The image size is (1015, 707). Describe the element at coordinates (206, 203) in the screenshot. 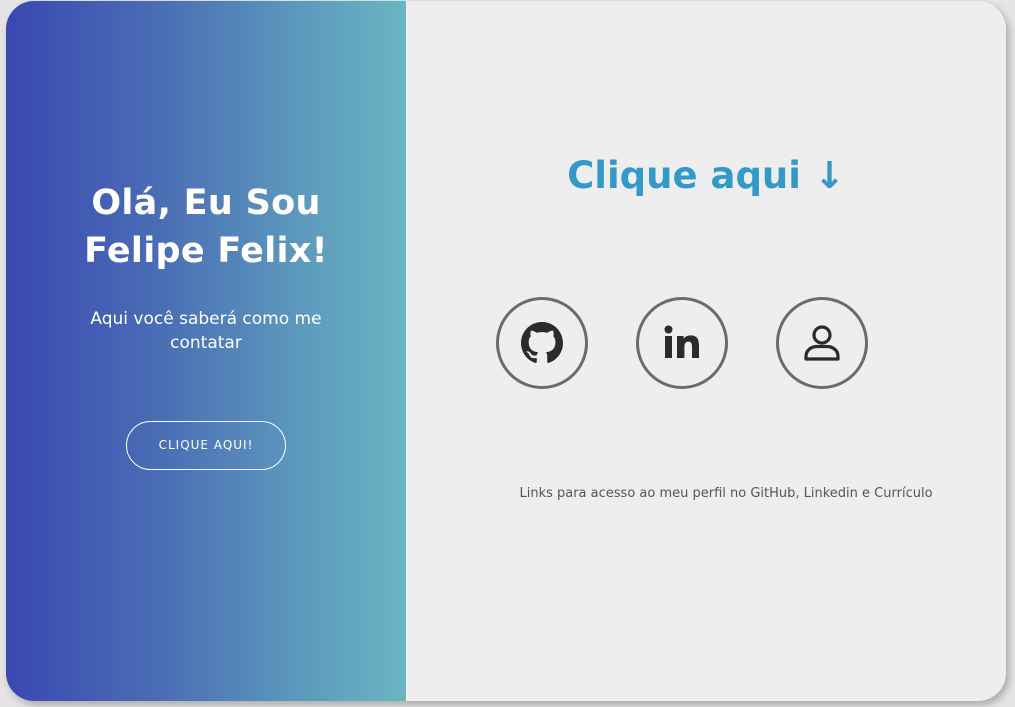

I see `hero-title-line1: Olá, Eu Sou` at that location.